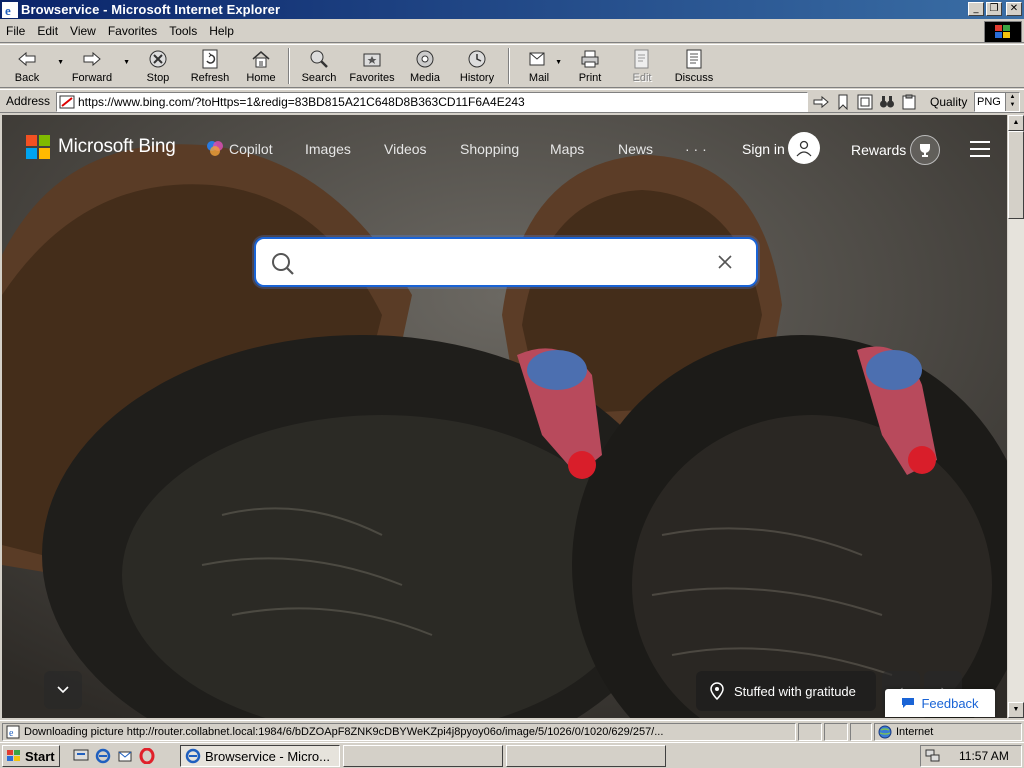 This screenshot has height=768, width=1024. Describe the element at coordinates (909, 102) in the screenshot. I see `clipboard-icon` at that location.